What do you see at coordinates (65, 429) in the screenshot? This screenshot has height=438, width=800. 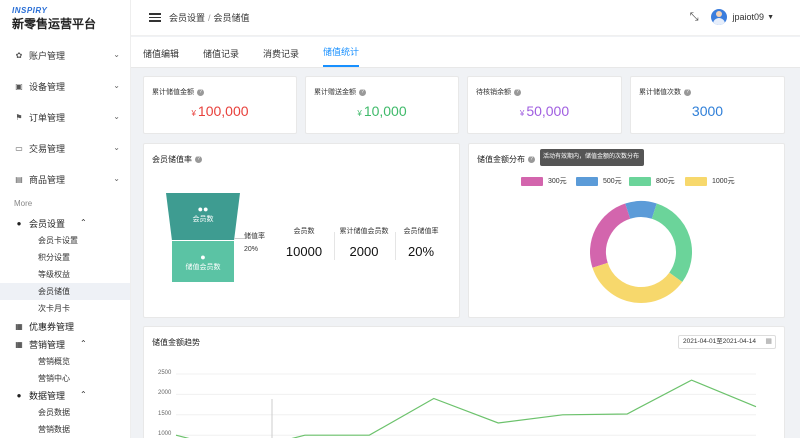 I see `sidebar-sub-marketing-data: 营销数据` at bounding box center [65, 429].